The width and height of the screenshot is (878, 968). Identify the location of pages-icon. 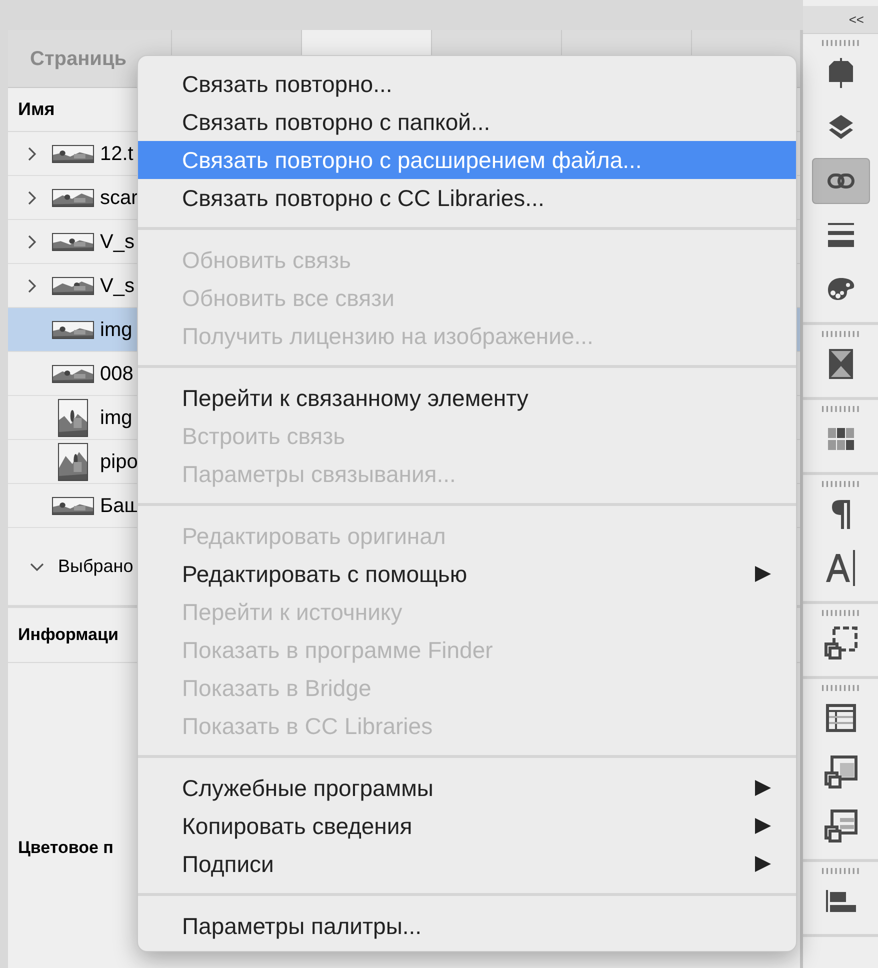
(841, 73).